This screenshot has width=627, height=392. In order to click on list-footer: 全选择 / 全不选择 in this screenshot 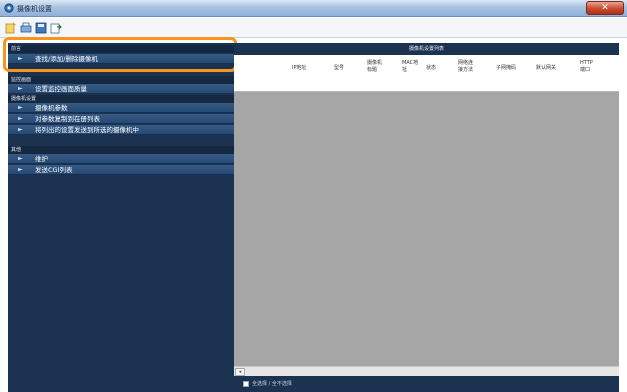, I will do `click(426, 384)`.